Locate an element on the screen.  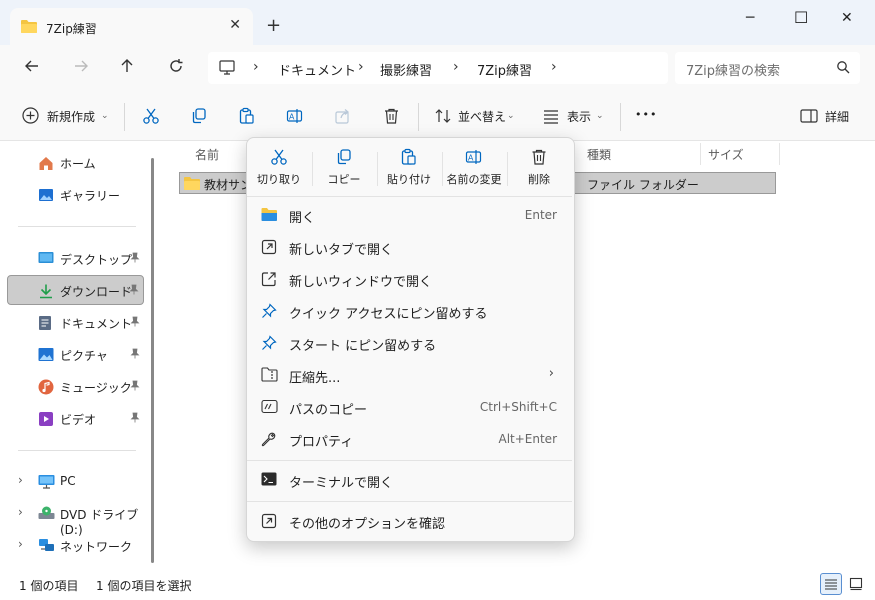
menu-item-pin-start: スタート にピン留めする is located at coordinates (410, 343).